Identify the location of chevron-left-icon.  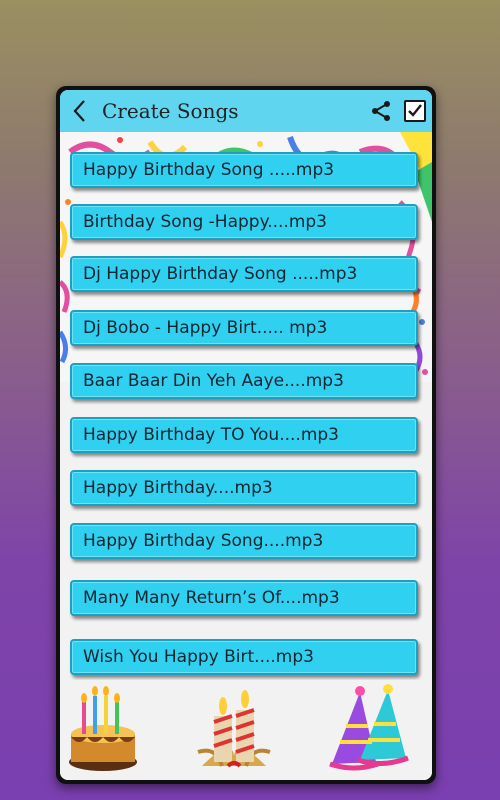
(79, 111).